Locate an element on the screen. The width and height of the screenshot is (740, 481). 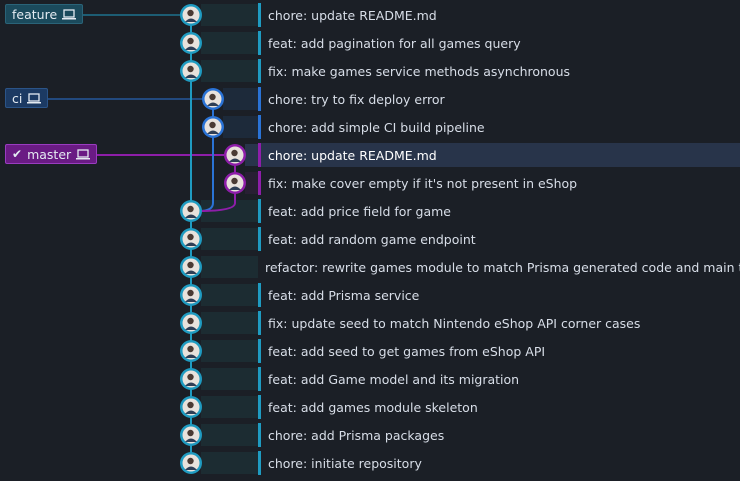
commit-row: feat: add pagination for all games query is located at coordinates (499, 43).